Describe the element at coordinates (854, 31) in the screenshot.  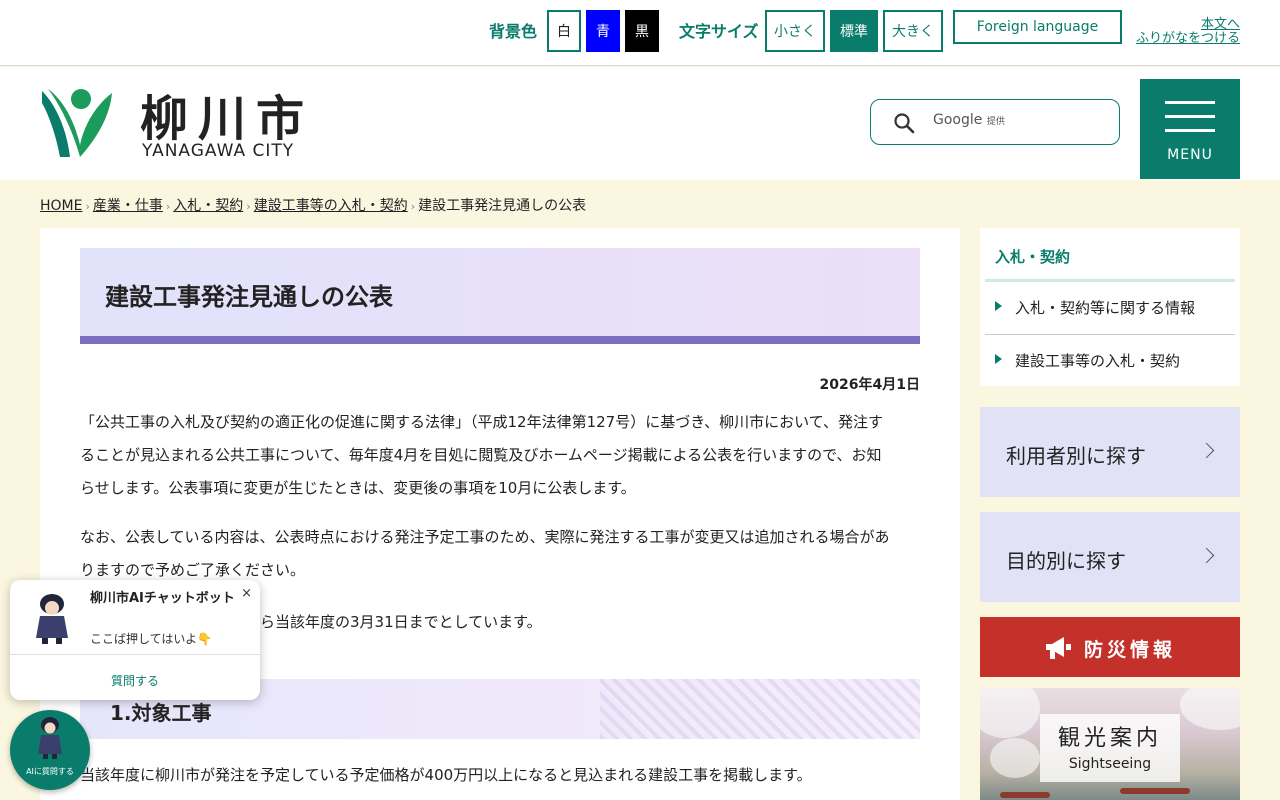
I see `font-standard-button: 標準` at that location.